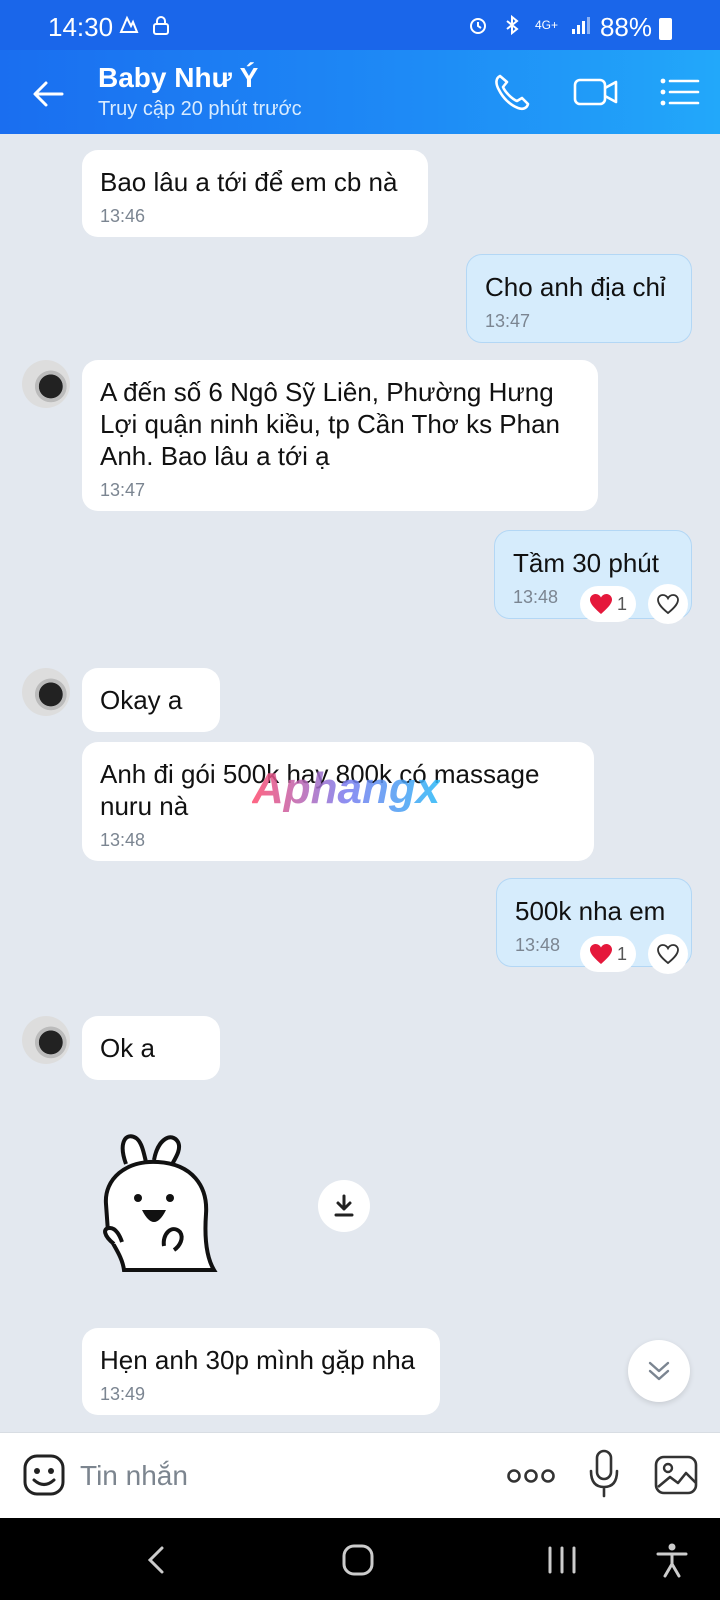 The width and height of the screenshot is (720, 1600). What do you see at coordinates (596, 92) in the screenshot?
I see `video-camera-icon` at bounding box center [596, 92].